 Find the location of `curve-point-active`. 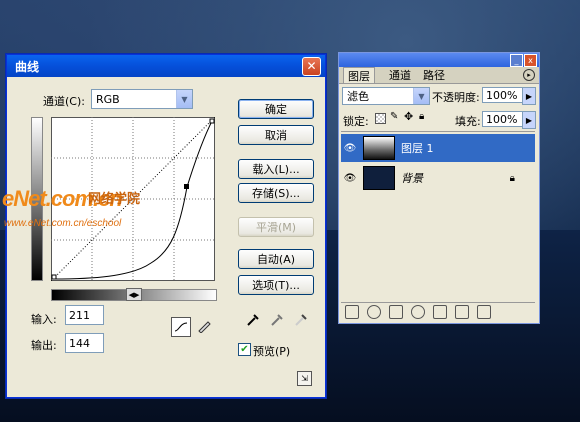

curve-point-active is located at coordinates (186, 186).